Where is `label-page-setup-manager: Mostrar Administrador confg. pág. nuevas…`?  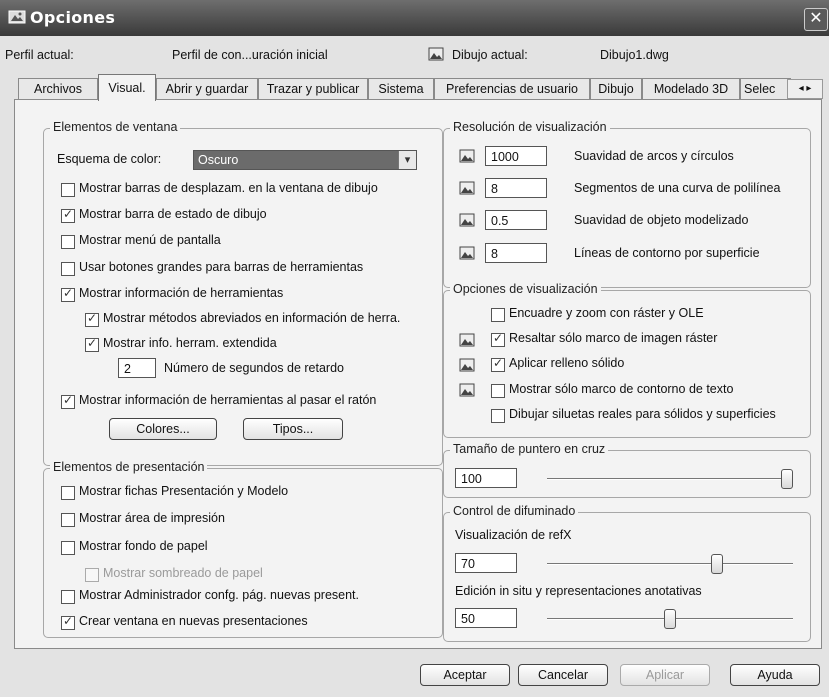
label-page-setup-manager: Mostrar Administrador confg. pág. nuevas… is located at coordinates (219, 595).